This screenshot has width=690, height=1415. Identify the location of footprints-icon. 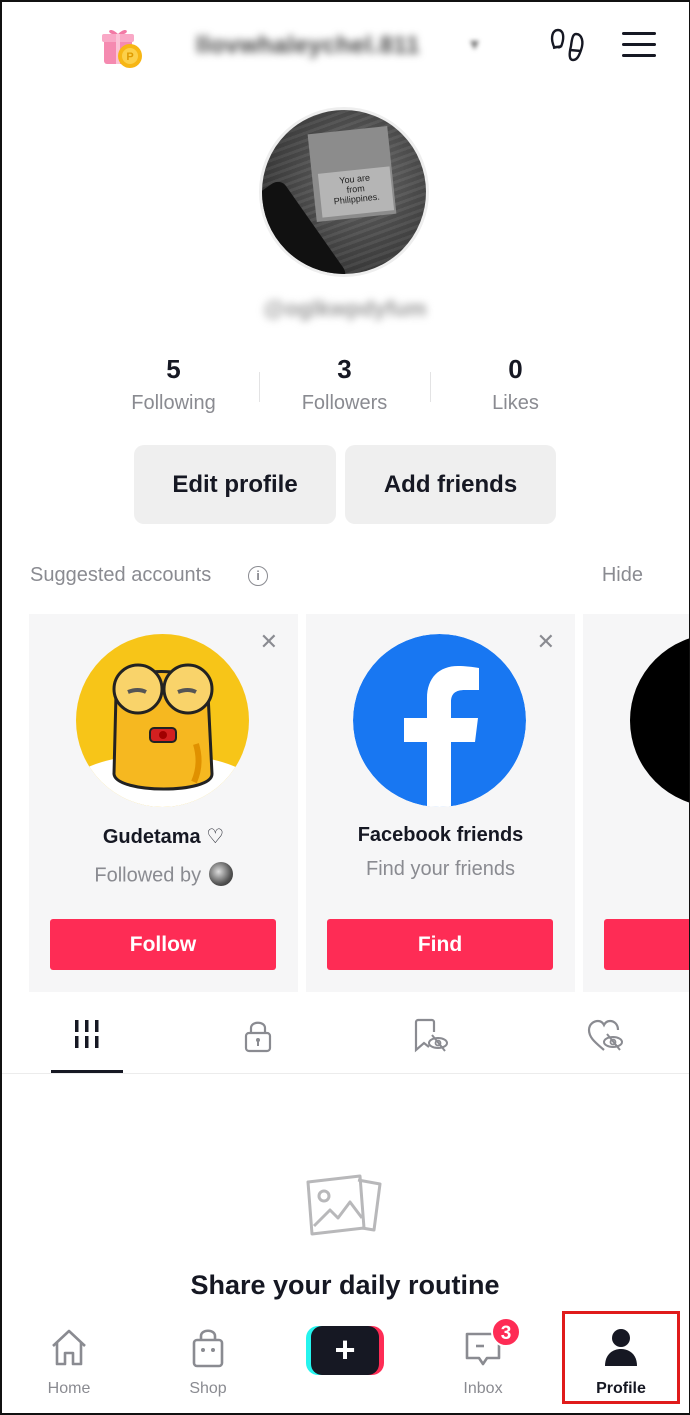
(568, 46).